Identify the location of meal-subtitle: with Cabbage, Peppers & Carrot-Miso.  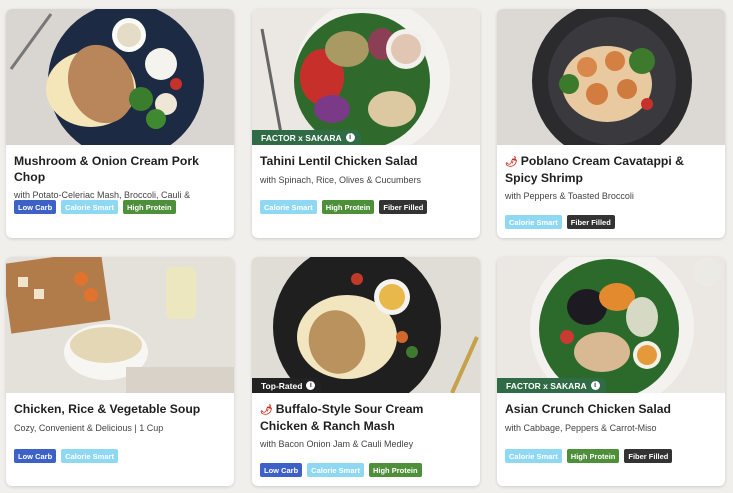
(581, 427).